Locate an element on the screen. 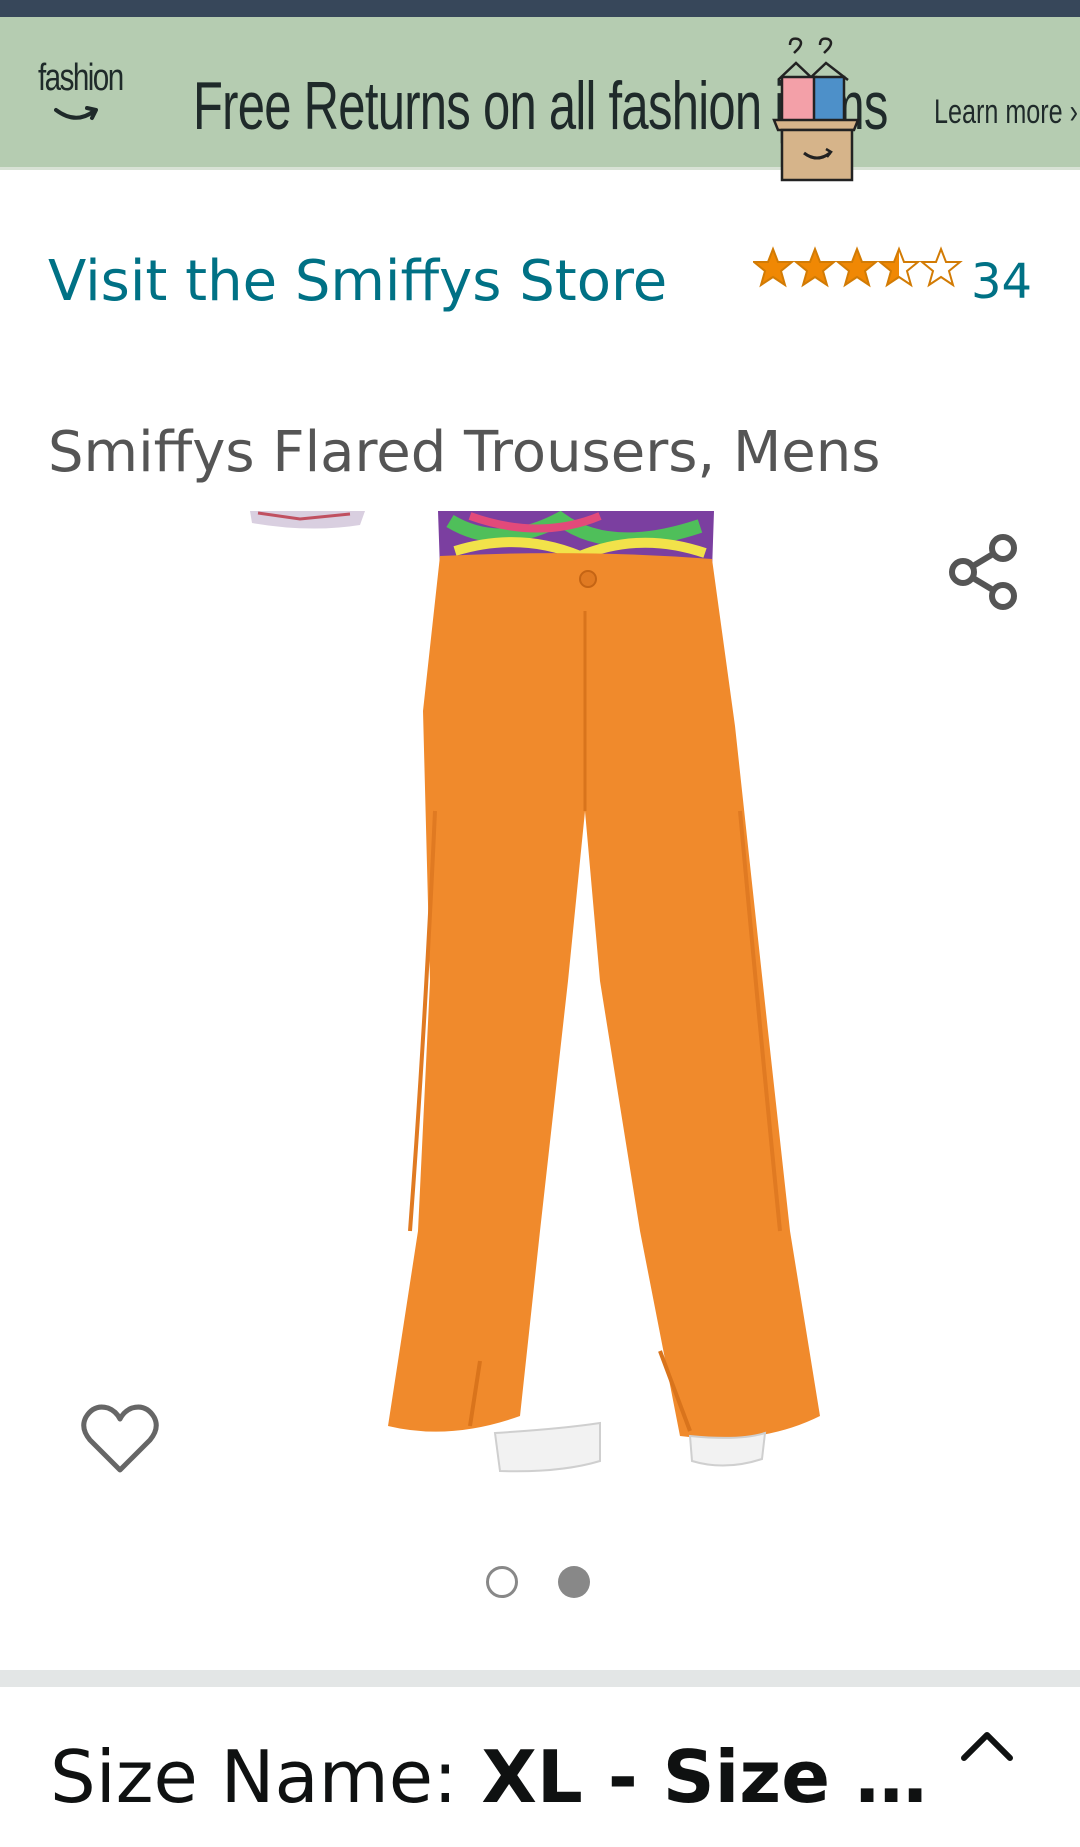  carousel-dot is located at coordinates (502, 1582).